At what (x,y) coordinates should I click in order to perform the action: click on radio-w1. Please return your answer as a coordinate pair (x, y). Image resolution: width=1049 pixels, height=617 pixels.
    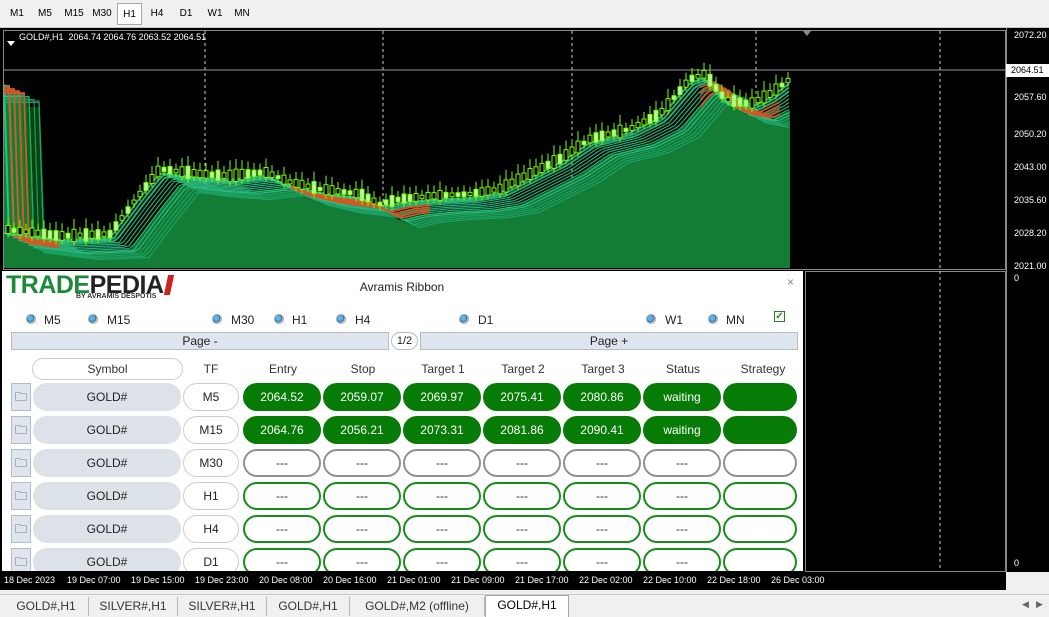
    Looking at the image, I should click on (651, 319).